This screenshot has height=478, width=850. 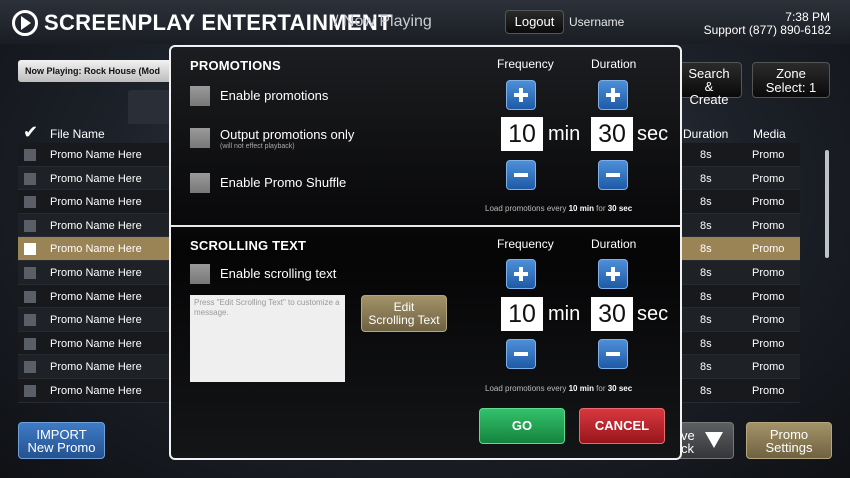 I want to click on promotions-duration-increment-button, so click(x=613, y=95).